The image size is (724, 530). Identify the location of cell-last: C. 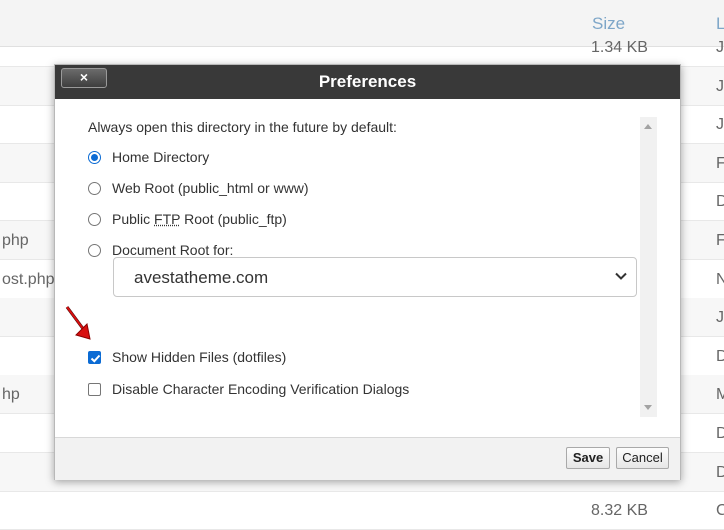
(720, 511).